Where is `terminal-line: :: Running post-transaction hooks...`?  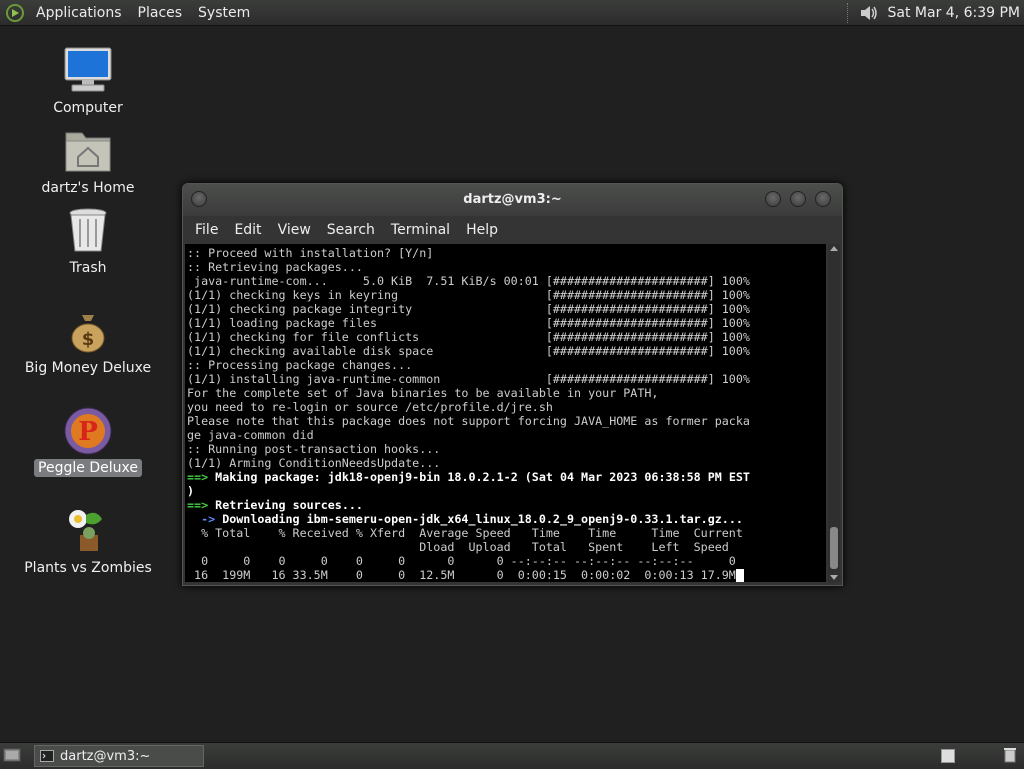
terminal-line: :: Running post-transaction hooks... is located at coordinates (313, 449).